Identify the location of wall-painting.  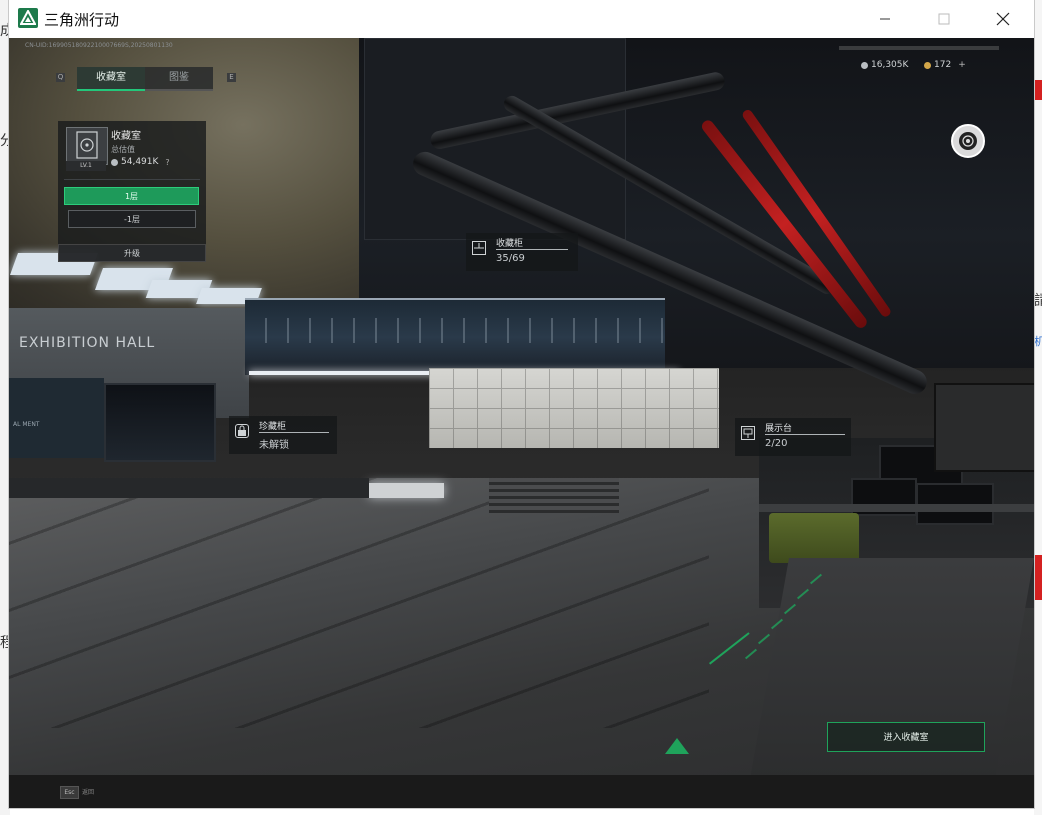
(984, 427).